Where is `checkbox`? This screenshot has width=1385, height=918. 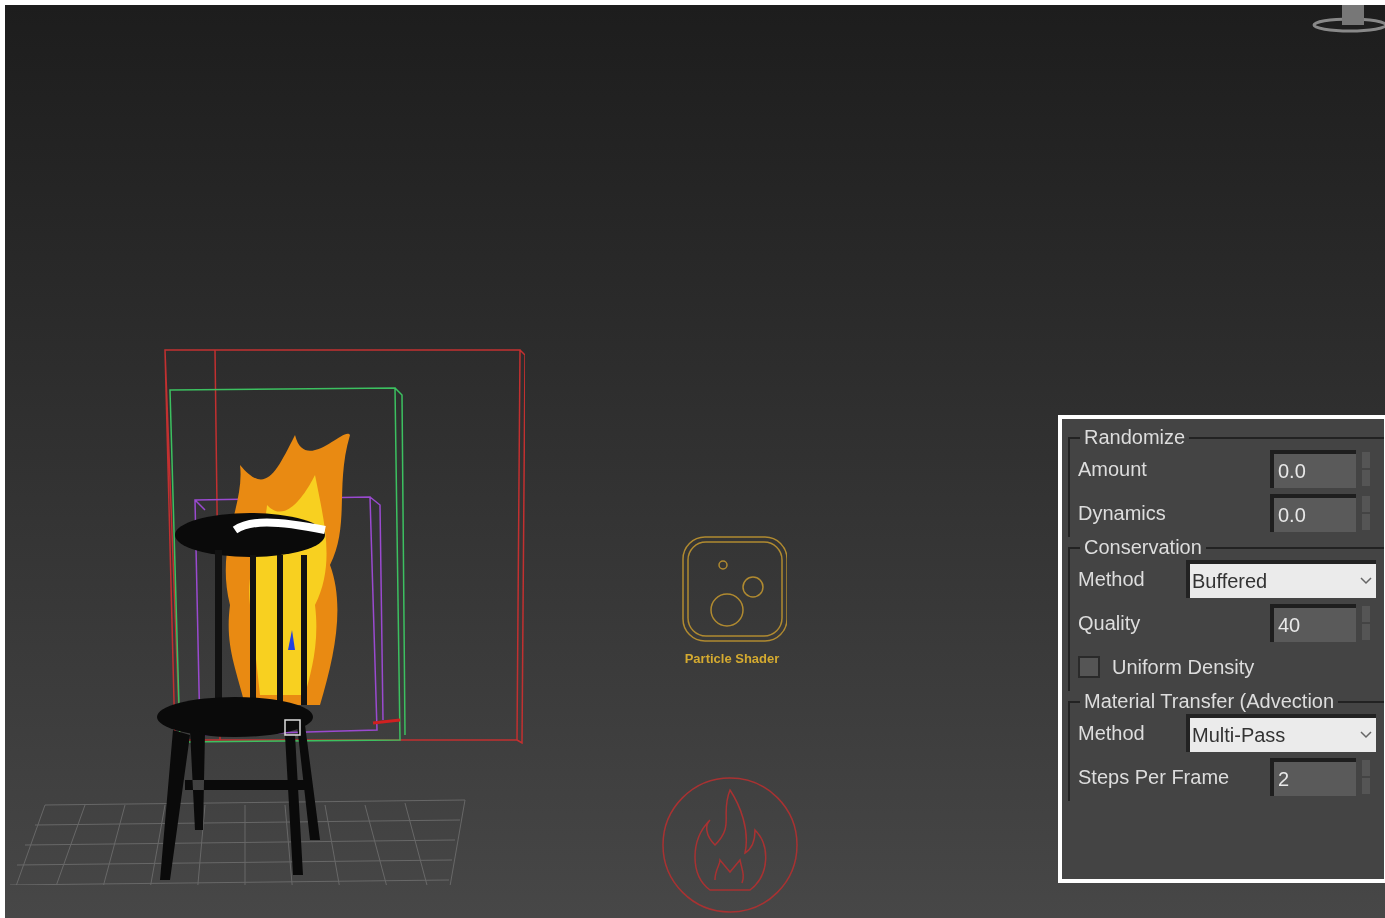 checkbox is located at coordinates (1089, 667).